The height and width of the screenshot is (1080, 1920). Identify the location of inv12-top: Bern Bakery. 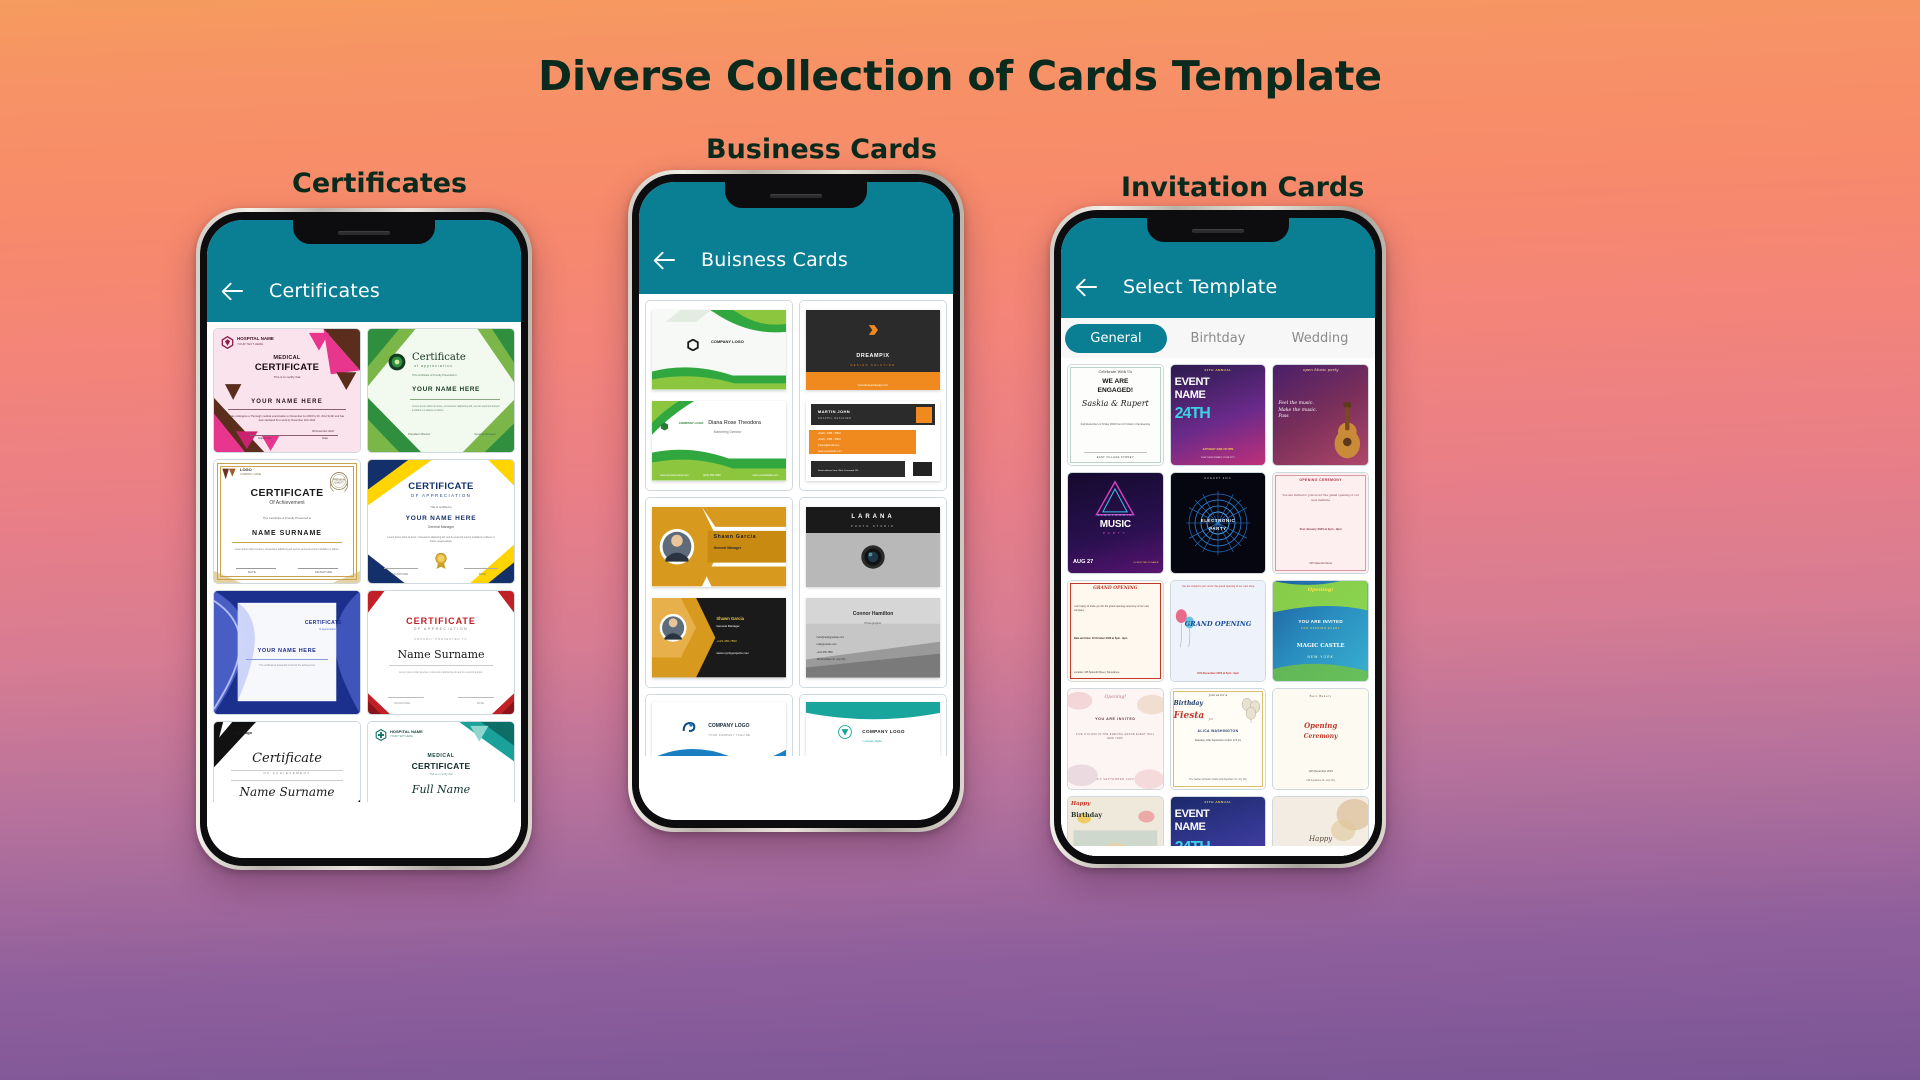
(1320, 696).